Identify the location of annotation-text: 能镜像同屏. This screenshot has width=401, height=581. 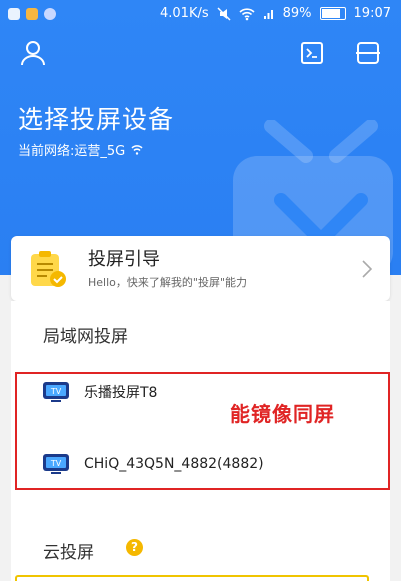
(282, 414).